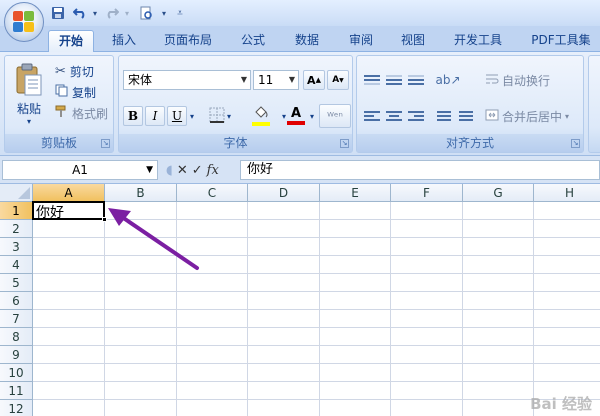  I want to click on font-size-select: 11 ▼, so click(276, 80).